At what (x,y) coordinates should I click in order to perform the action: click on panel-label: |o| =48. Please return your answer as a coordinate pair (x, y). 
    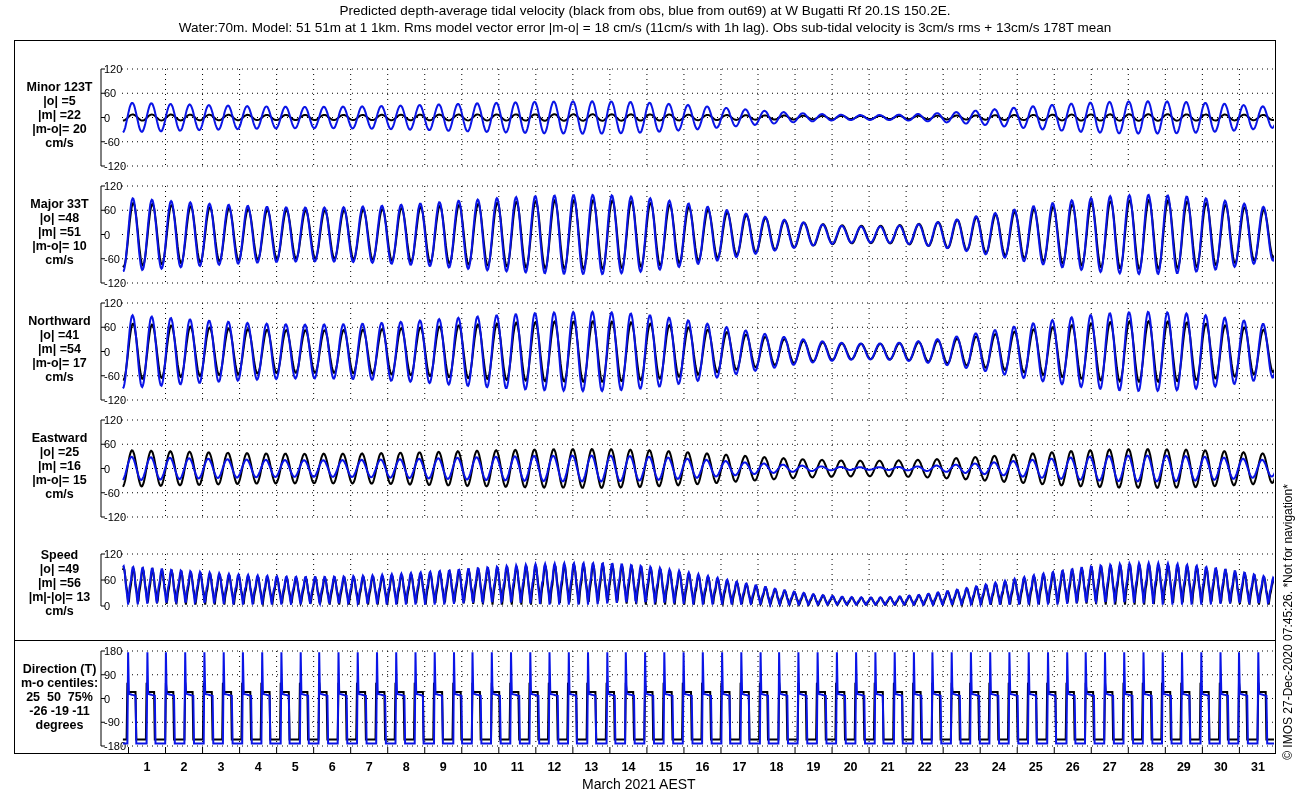
    Looking at the image, I should click on (59, 217).